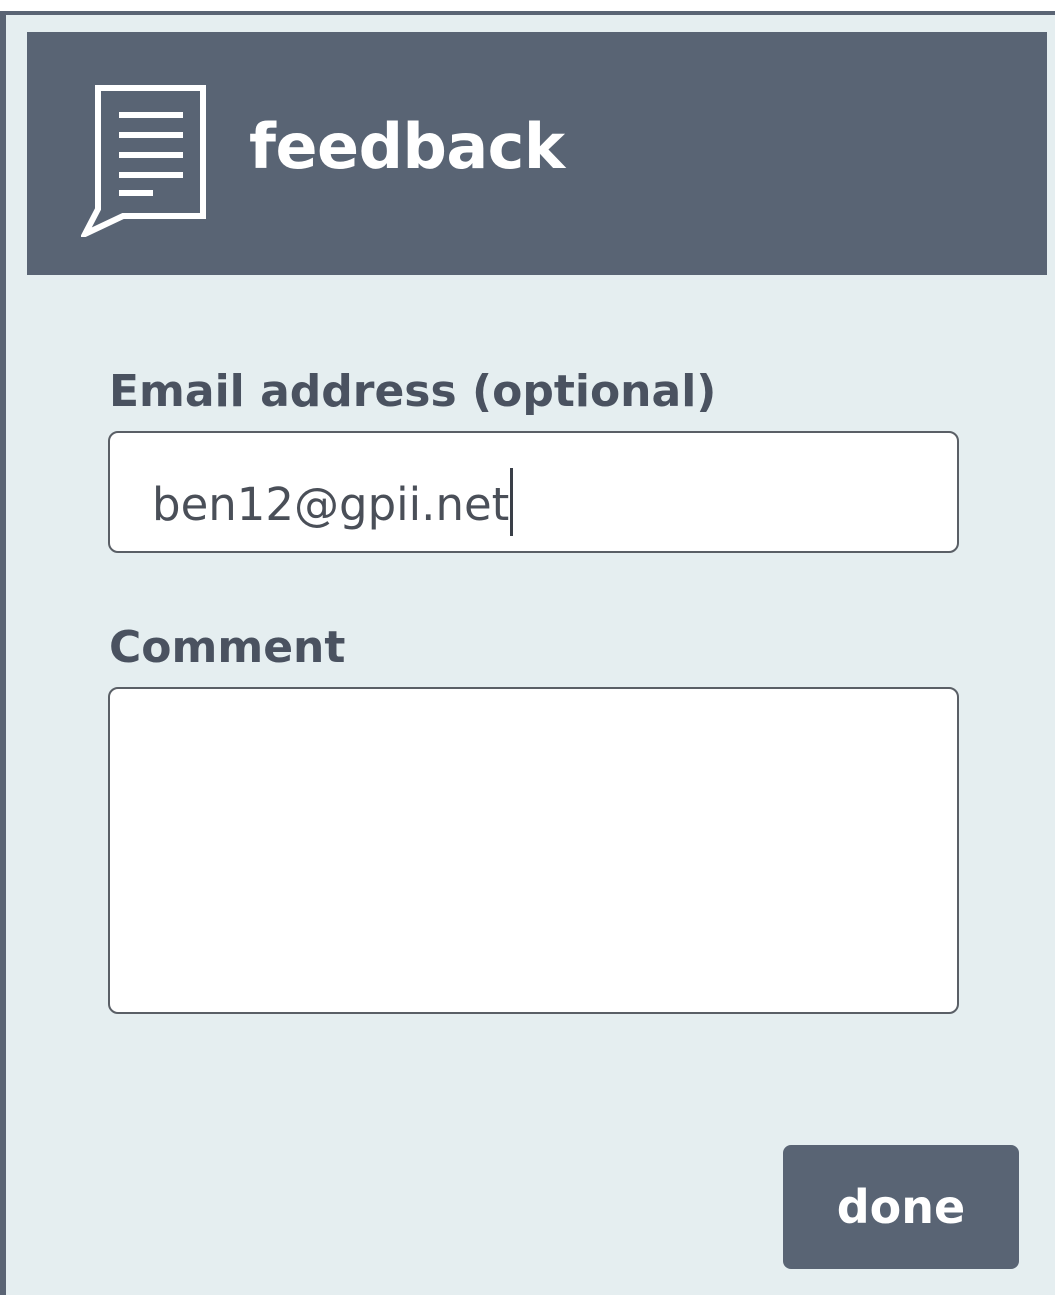 The image size is (1055, 1295). I want to click on email-field: ben12@gpii.net, so click(533, 492).